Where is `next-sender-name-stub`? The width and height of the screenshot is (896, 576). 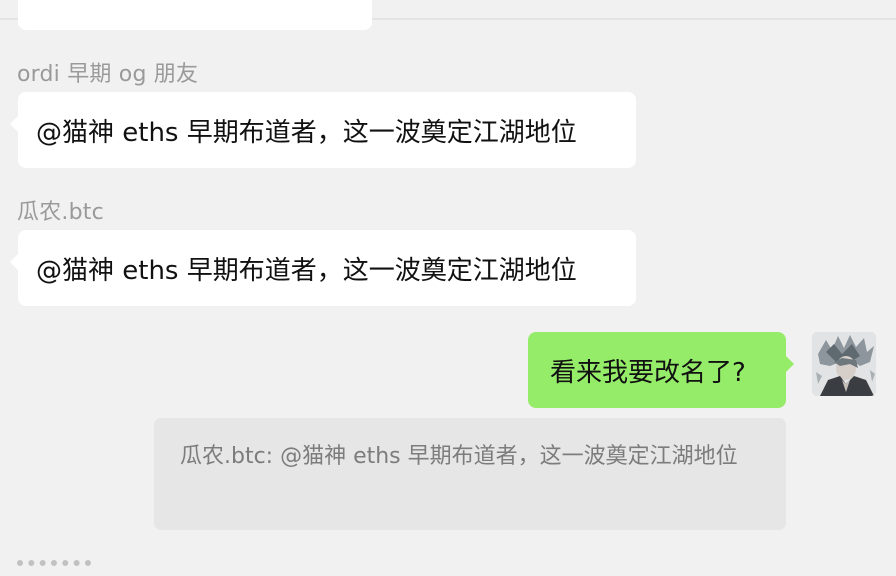 next-sender-name-stub is located at coordinates (54, 568).